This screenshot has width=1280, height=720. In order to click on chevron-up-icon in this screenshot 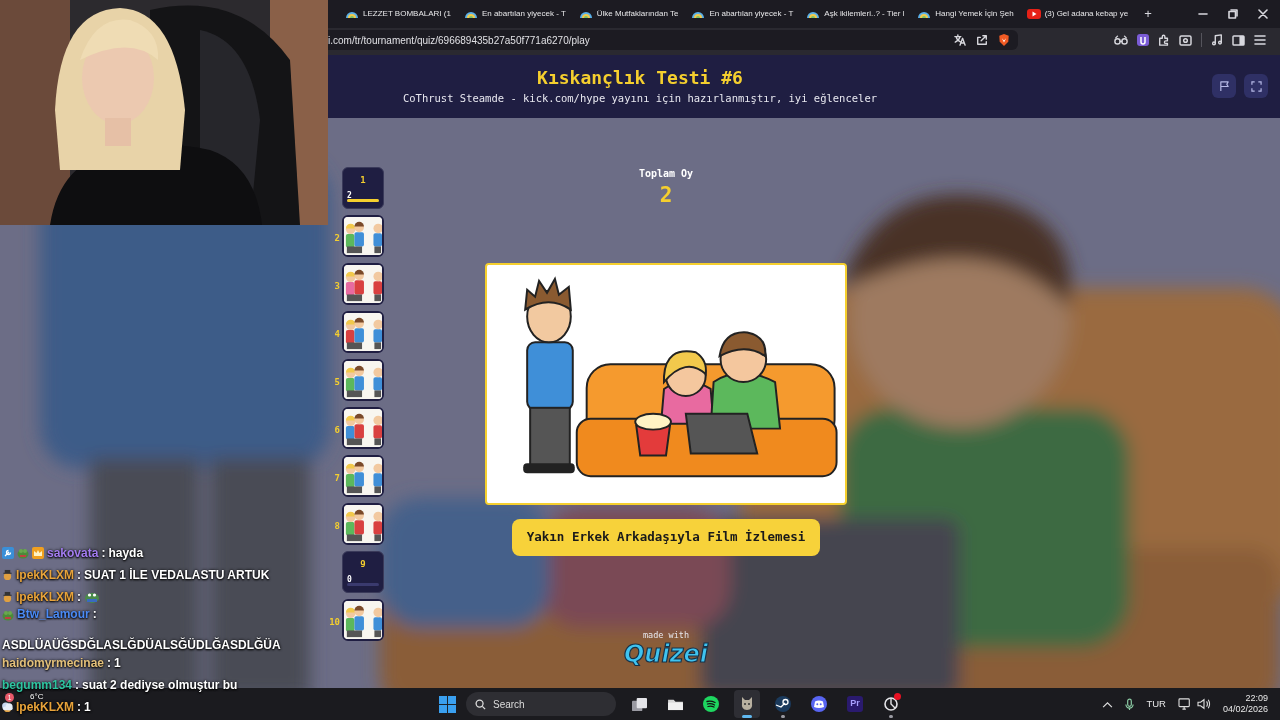, I will do `click(1108, 704)`.